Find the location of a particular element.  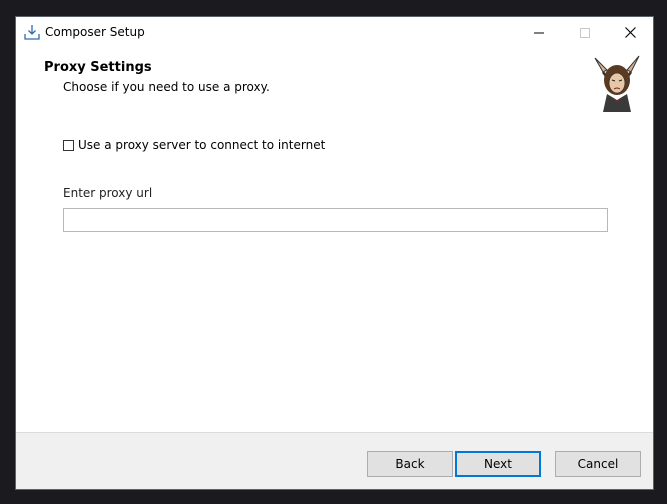

minimize-button is located at coordinates (539, 32).